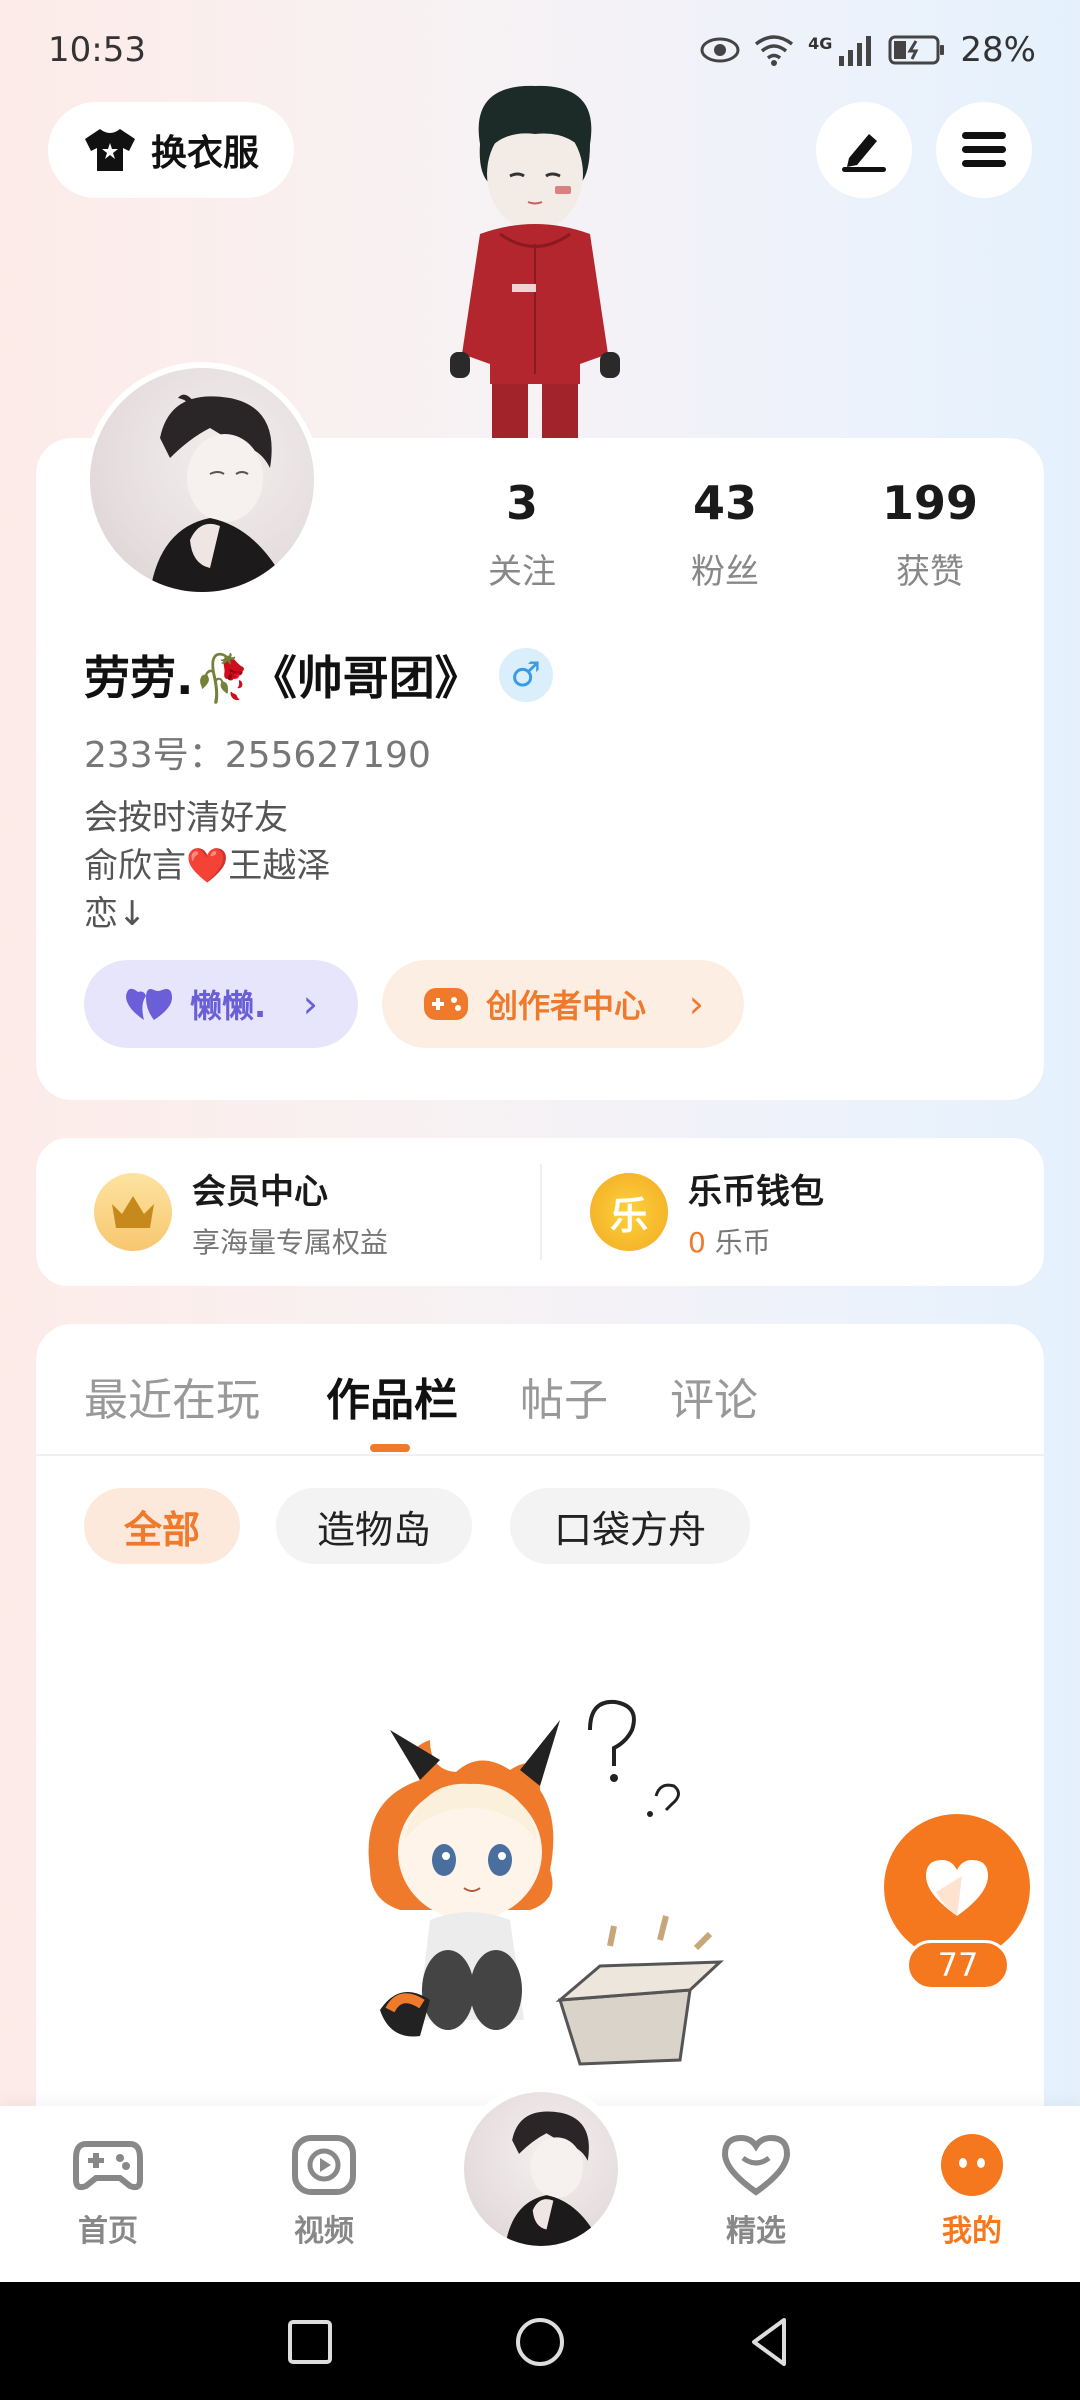 This screenshot has width=1080, height=2400. What do you see at coordinates (553, 2178) in the screenshot?
I see `avatar-image` at bounding box center [553, 2178].